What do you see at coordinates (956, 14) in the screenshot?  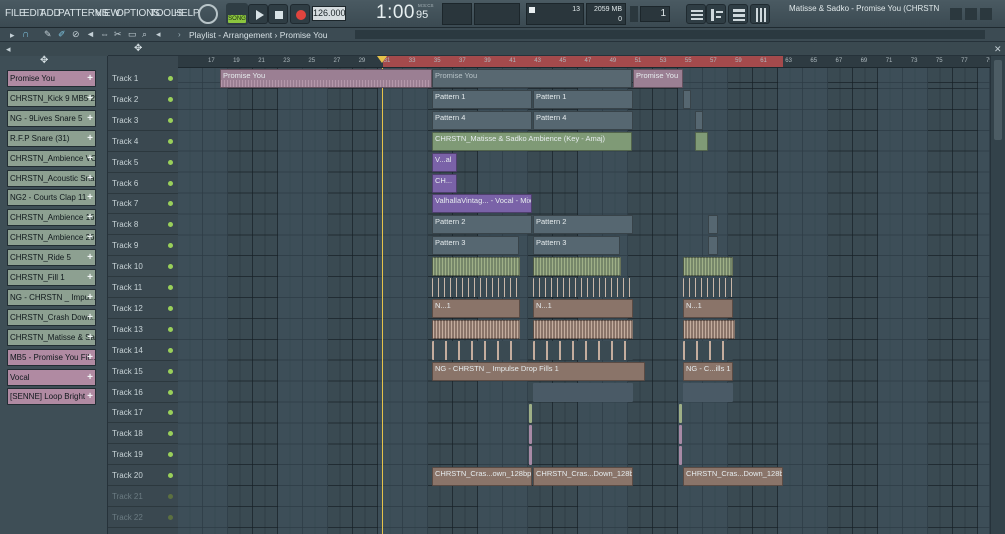 I see `minimize-button` at bounding box center [956, 14].